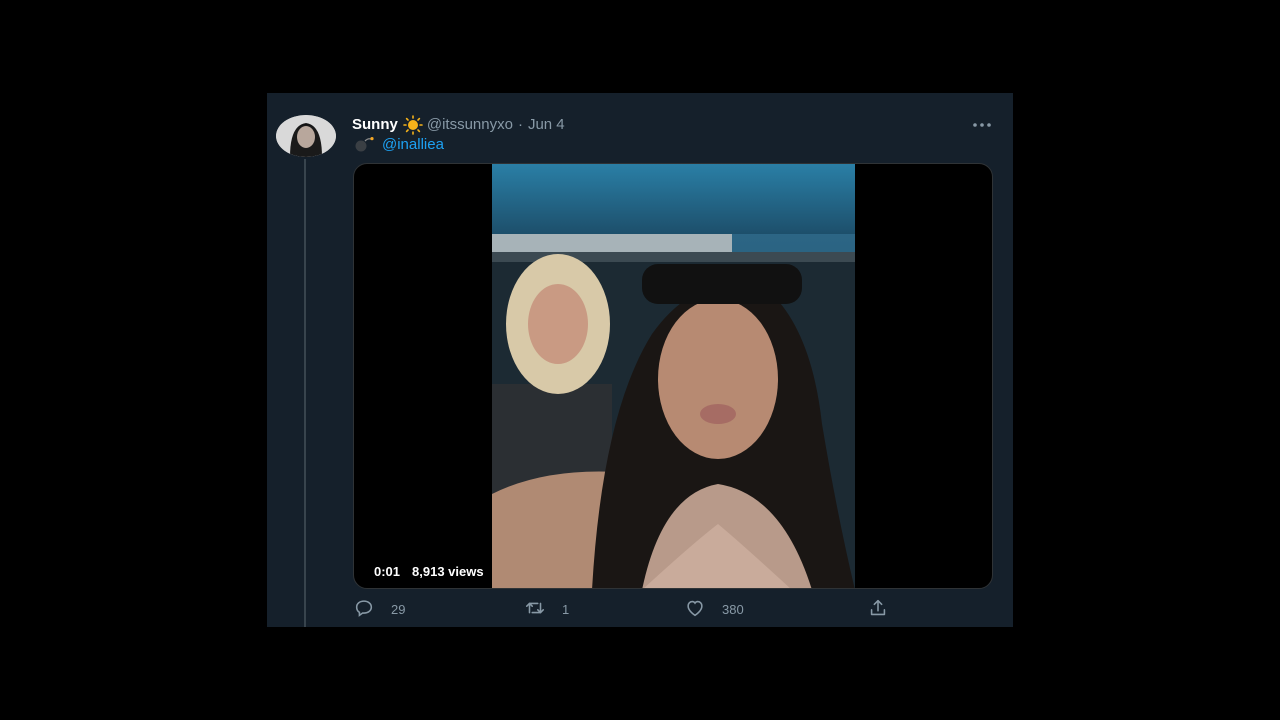 This screenshot has width=1280, height=720. What do you see at coordinates (364, 609) in the screenshot?
I see `reply-icon` at bounding box center [364, 609].